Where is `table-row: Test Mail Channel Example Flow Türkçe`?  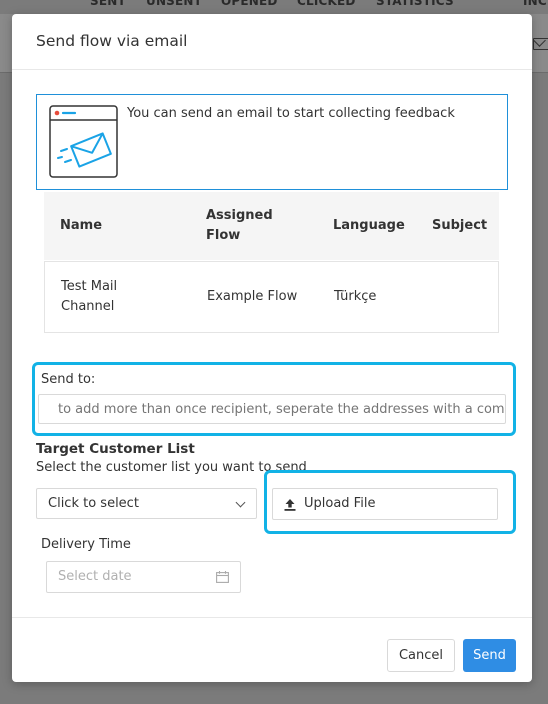 table-row: Test Mail Channel Example Flow Türkçe is located at coordinates (271, 297).